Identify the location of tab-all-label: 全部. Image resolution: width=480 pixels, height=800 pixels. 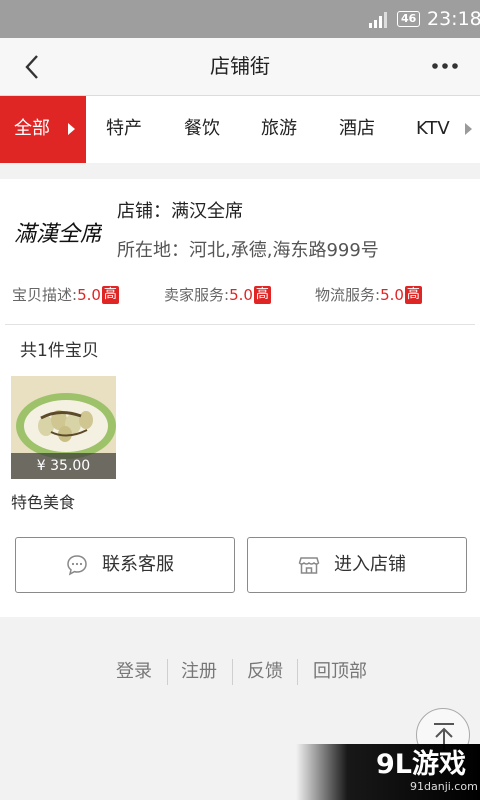
(32, 128).